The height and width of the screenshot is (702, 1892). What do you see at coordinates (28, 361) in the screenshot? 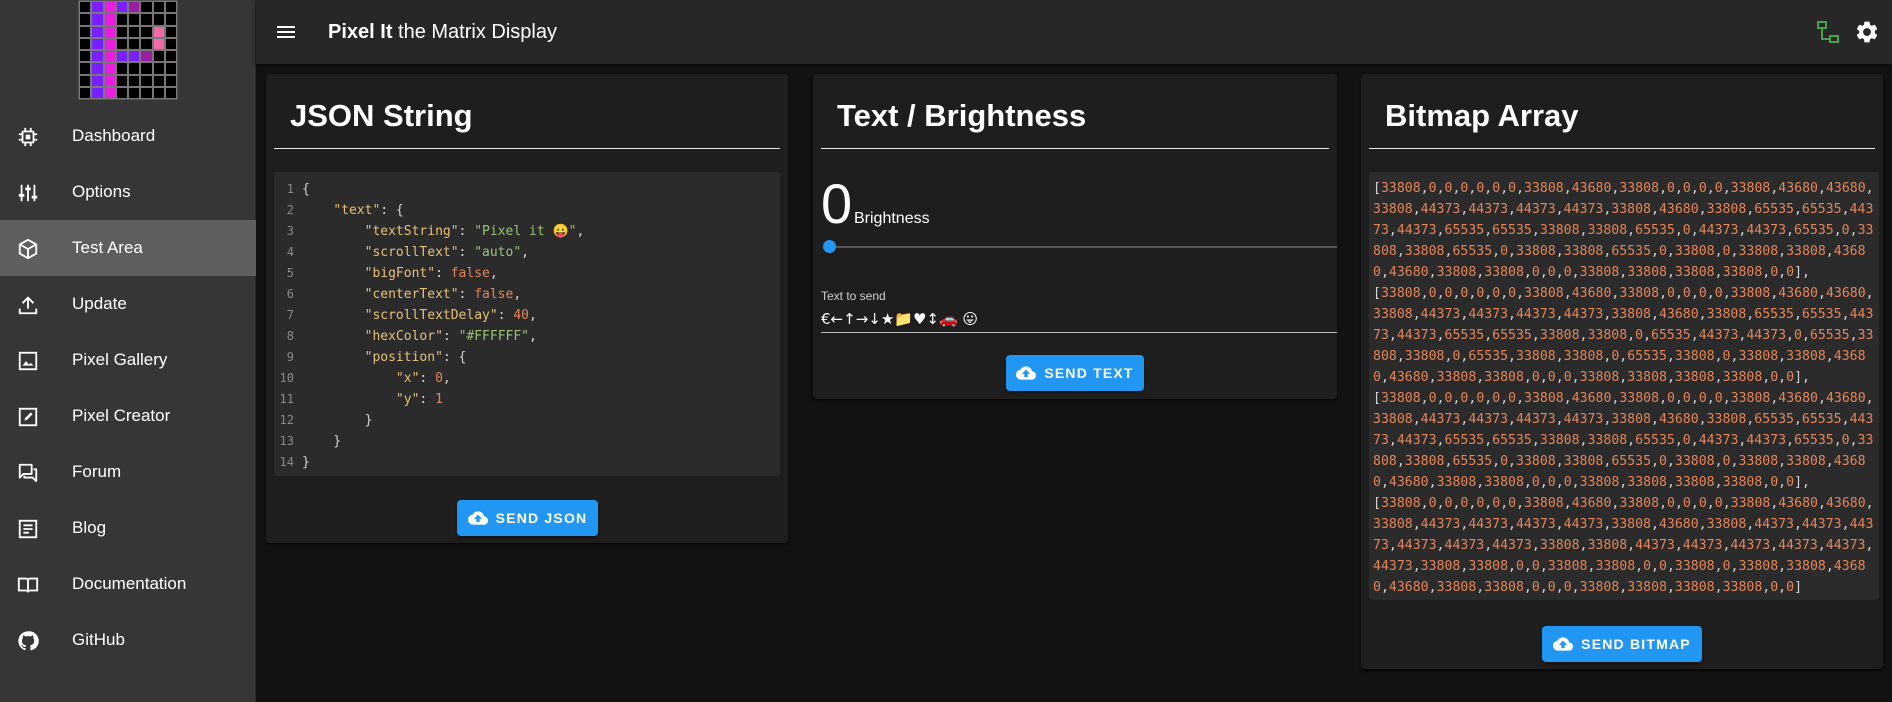
I see `image-icon` at bounding box center [28, 361].